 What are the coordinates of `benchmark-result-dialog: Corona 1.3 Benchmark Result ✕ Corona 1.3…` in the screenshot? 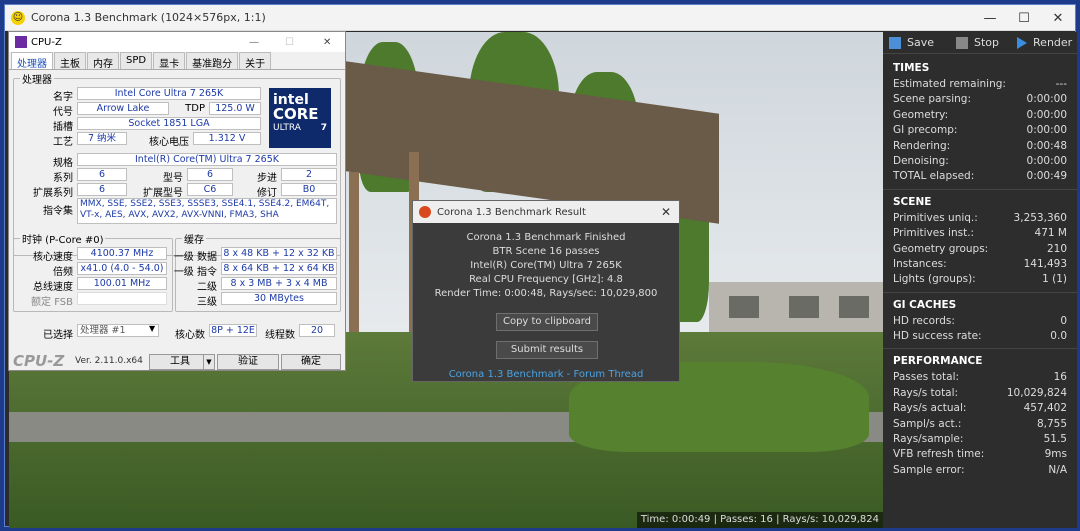 It's located at (546, 291).